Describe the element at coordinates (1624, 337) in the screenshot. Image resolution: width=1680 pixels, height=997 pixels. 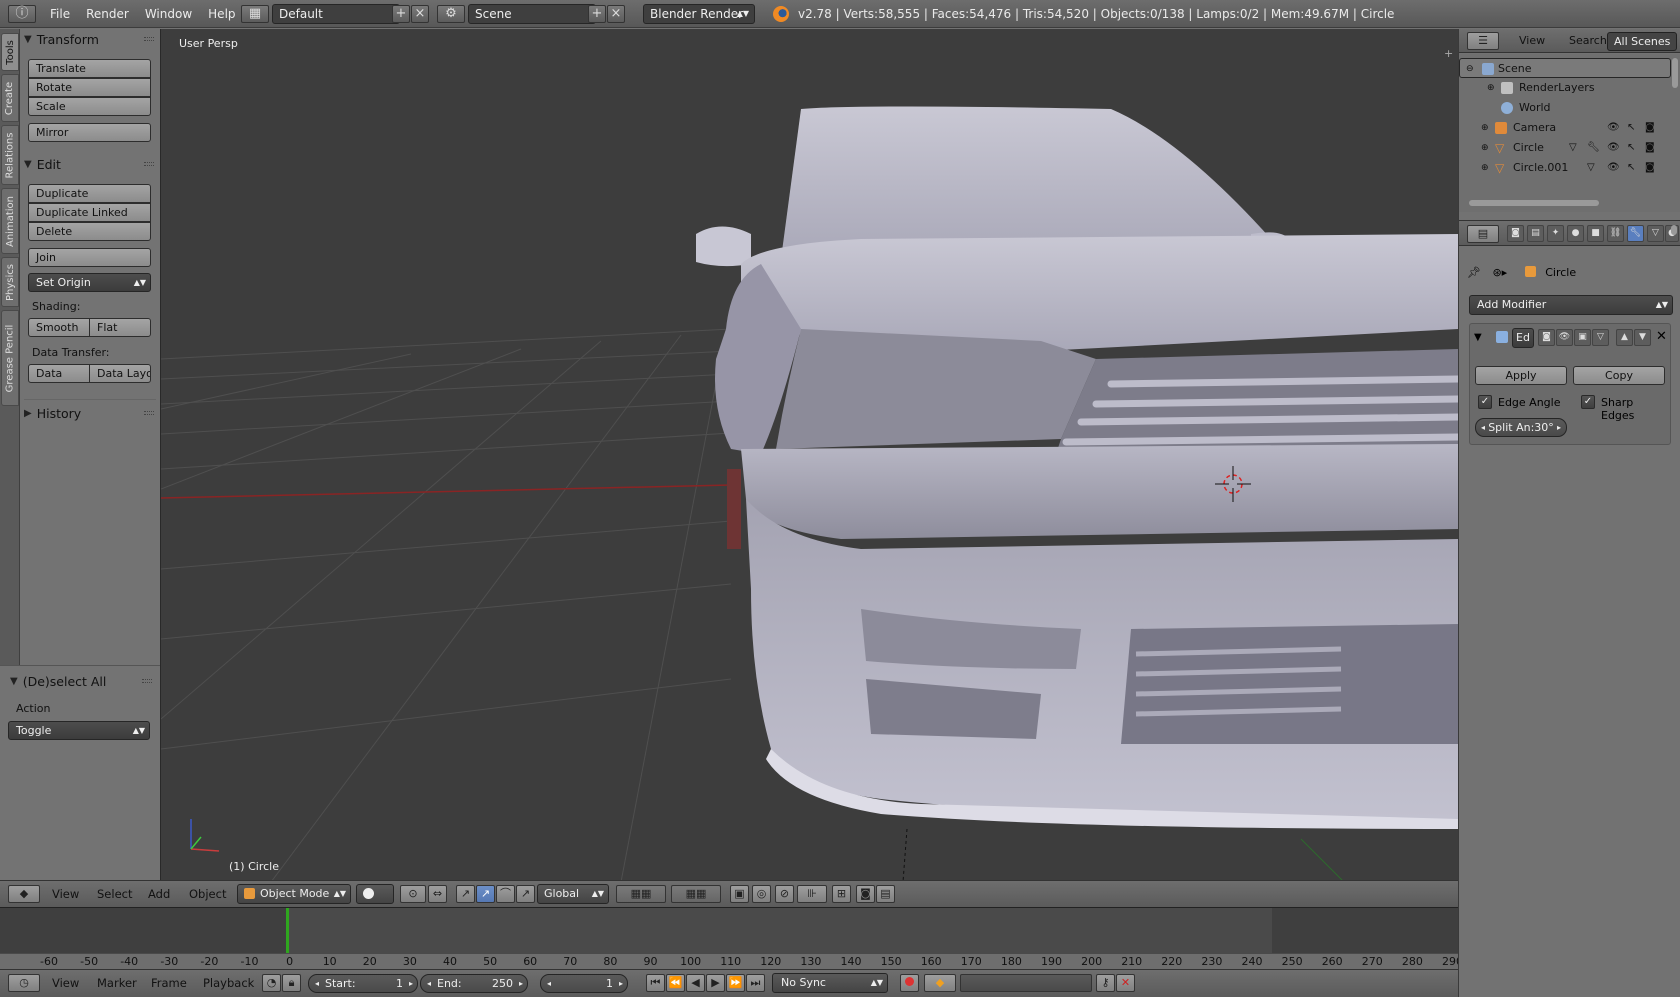
I see `move-up-icon: ▲` at that location.